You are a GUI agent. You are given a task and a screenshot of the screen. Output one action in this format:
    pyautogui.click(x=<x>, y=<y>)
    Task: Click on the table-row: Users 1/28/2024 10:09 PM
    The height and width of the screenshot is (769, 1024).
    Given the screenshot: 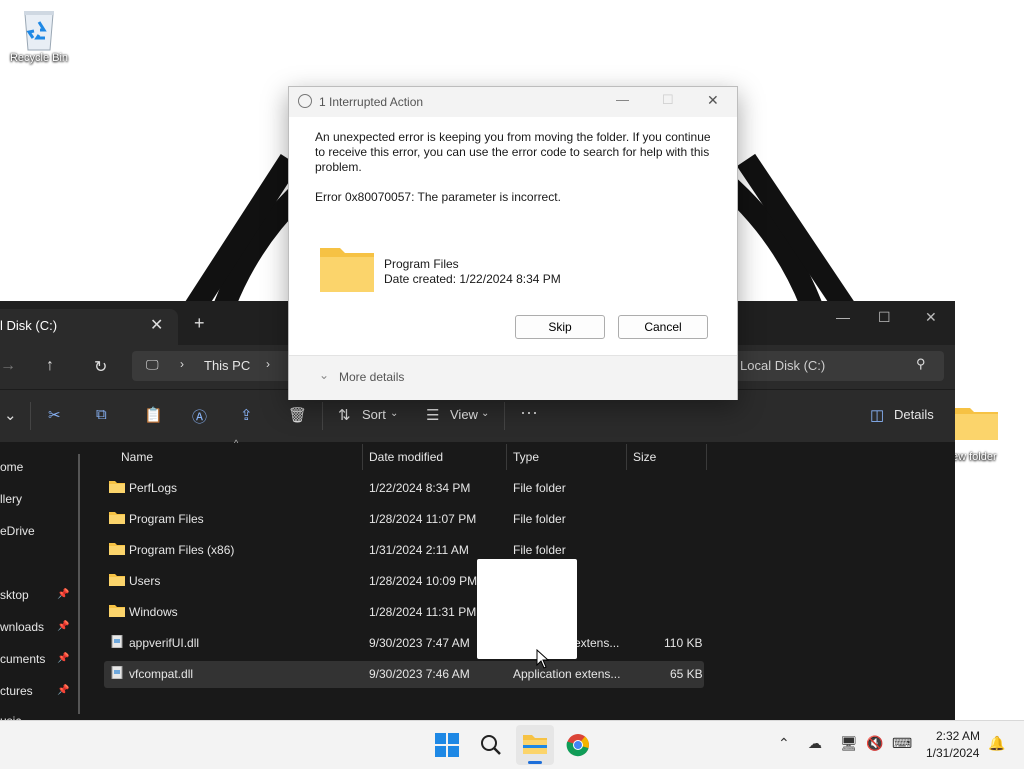 What is the action you would take?
    pyautogui.click(x=404, y=581)
    